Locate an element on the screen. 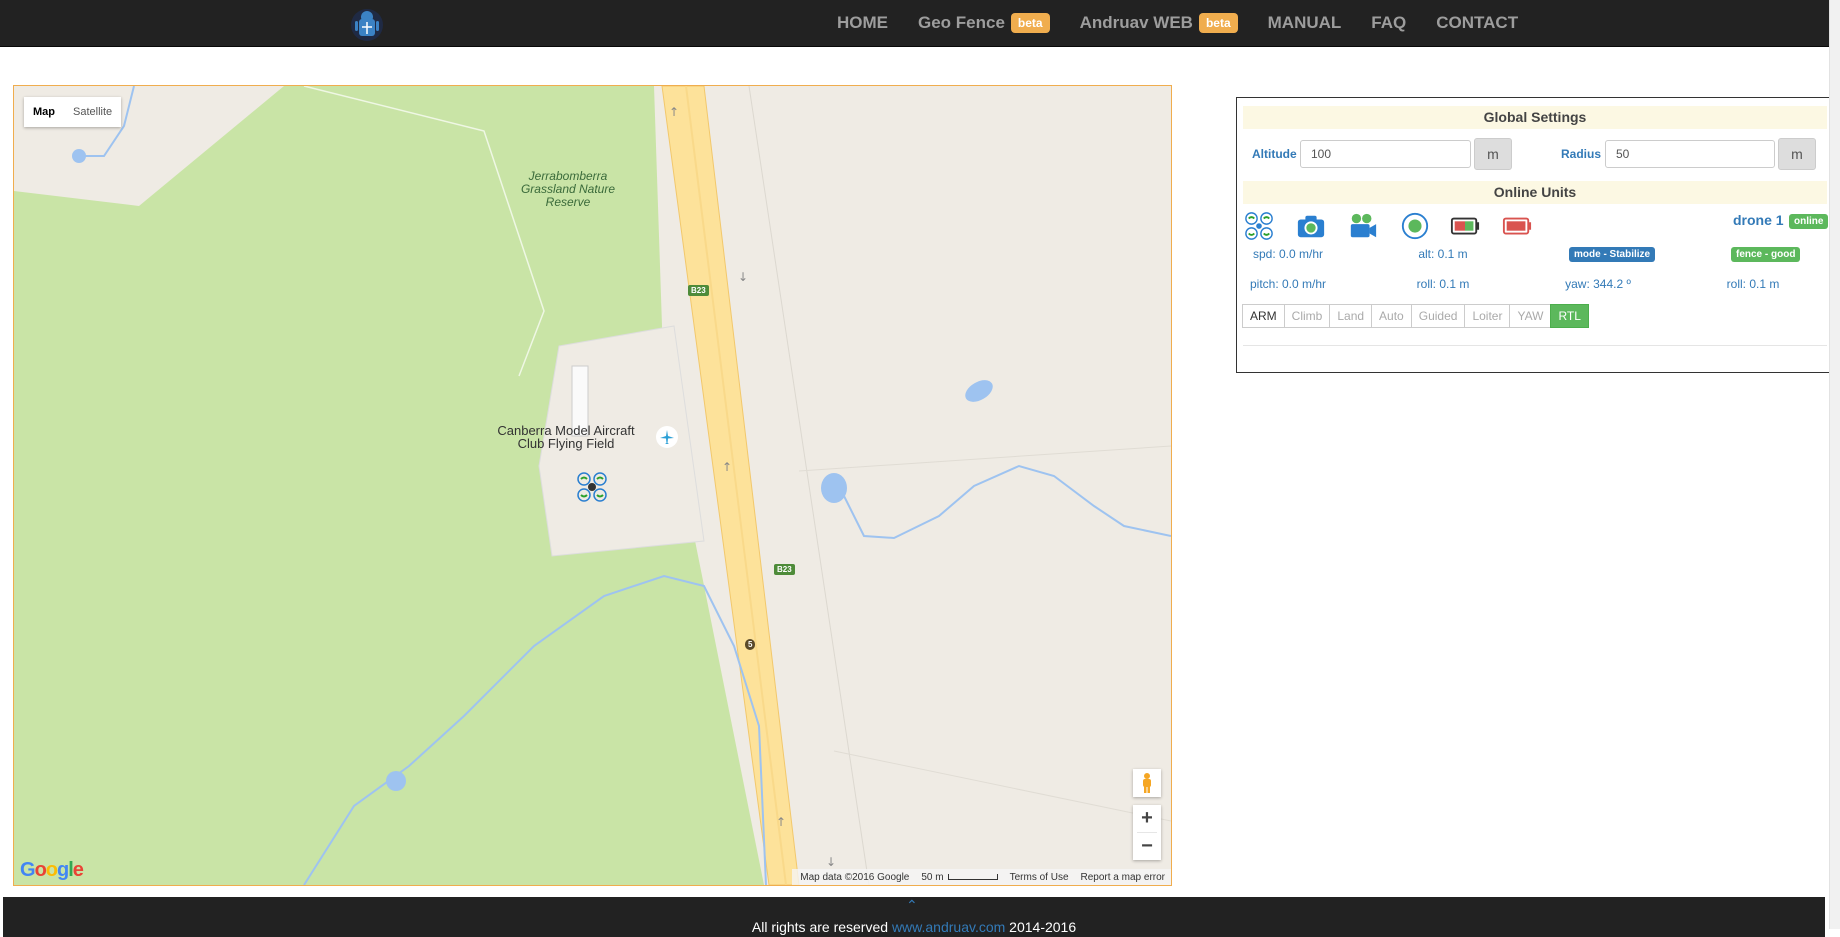  zoom-control: + − is located at coordinates (1147, 832).